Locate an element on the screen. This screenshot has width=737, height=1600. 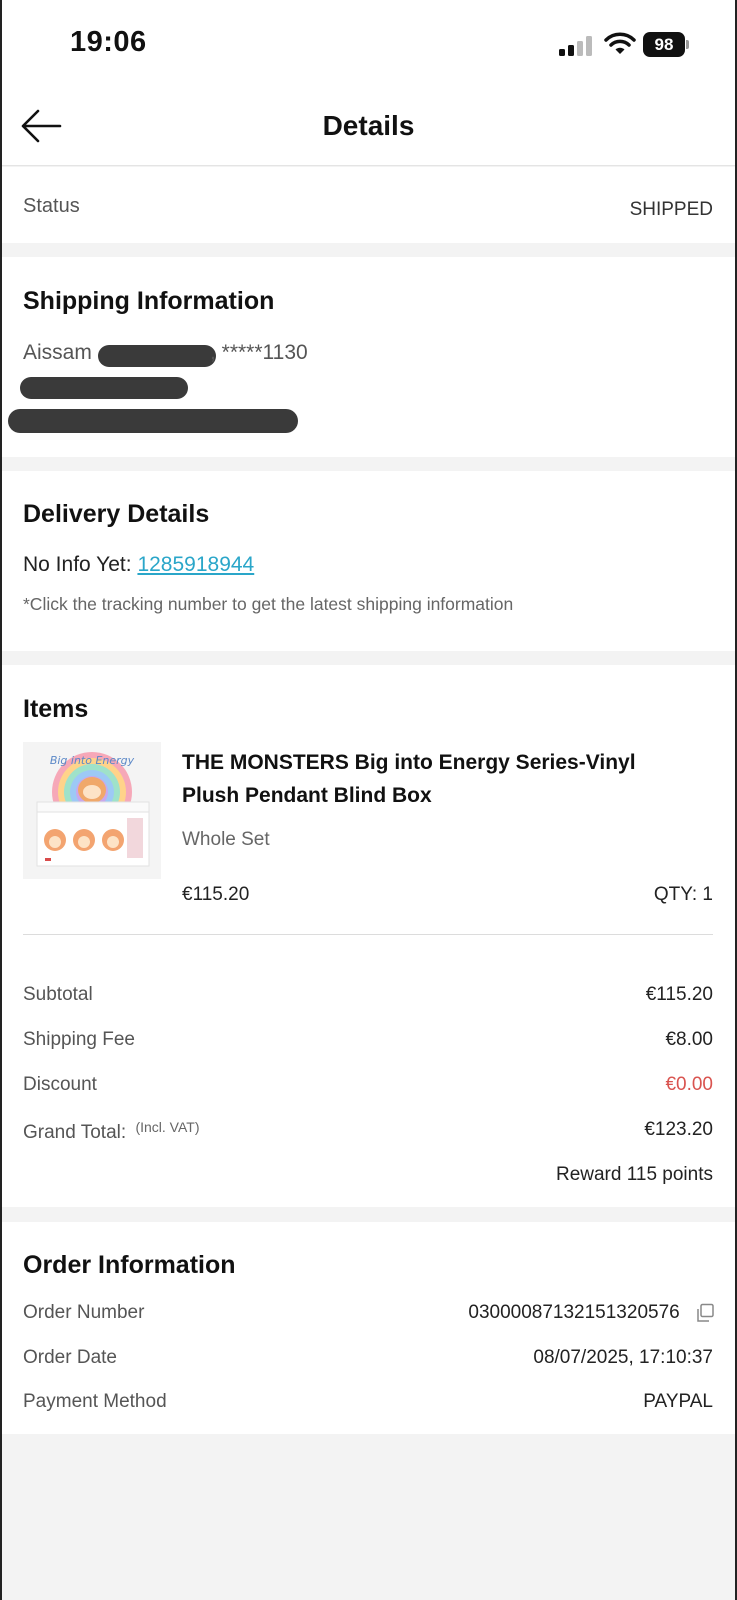
delivery-heading: Delivery Details is located at coordinates (116, 514).